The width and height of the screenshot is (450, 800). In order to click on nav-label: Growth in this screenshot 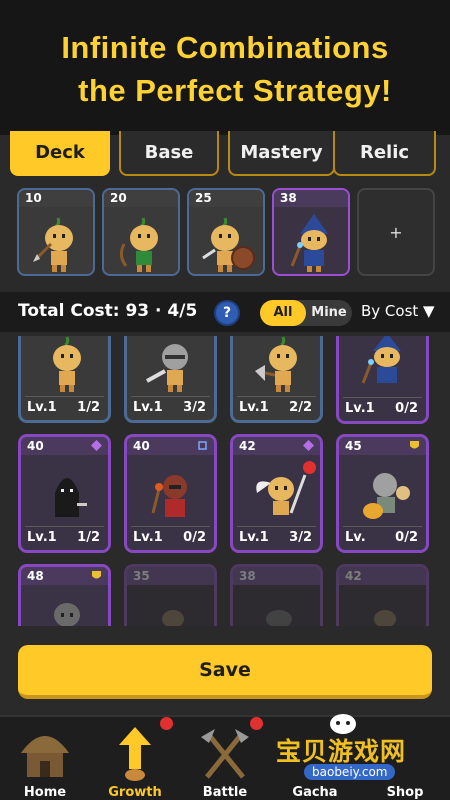, I will do `click(135, 792)`.